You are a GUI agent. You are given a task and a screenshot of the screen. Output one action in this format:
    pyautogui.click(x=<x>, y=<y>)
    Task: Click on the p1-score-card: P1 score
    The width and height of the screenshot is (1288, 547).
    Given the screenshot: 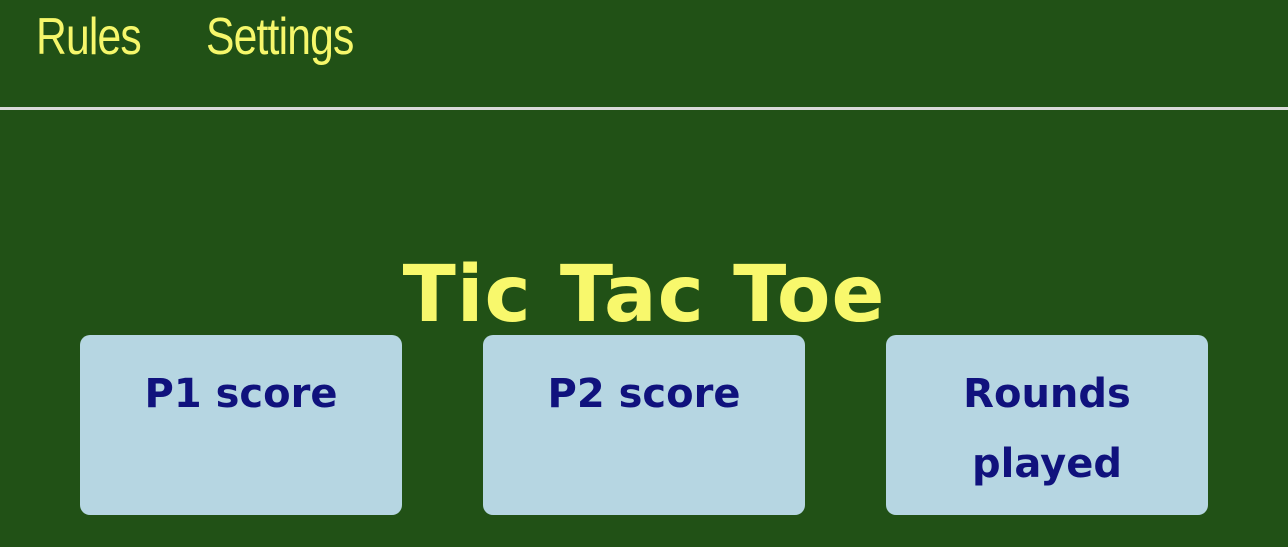 What is the action you would take?
    pyautogui.click(x=241, y=425)
    